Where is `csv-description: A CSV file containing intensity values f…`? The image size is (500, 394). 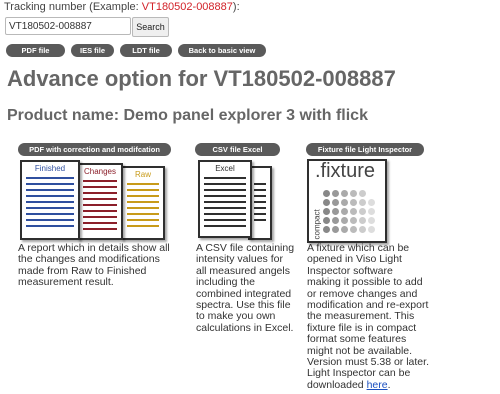 csv-description: A CSV file containing intensity values f… is located at coordinates (245, 288).